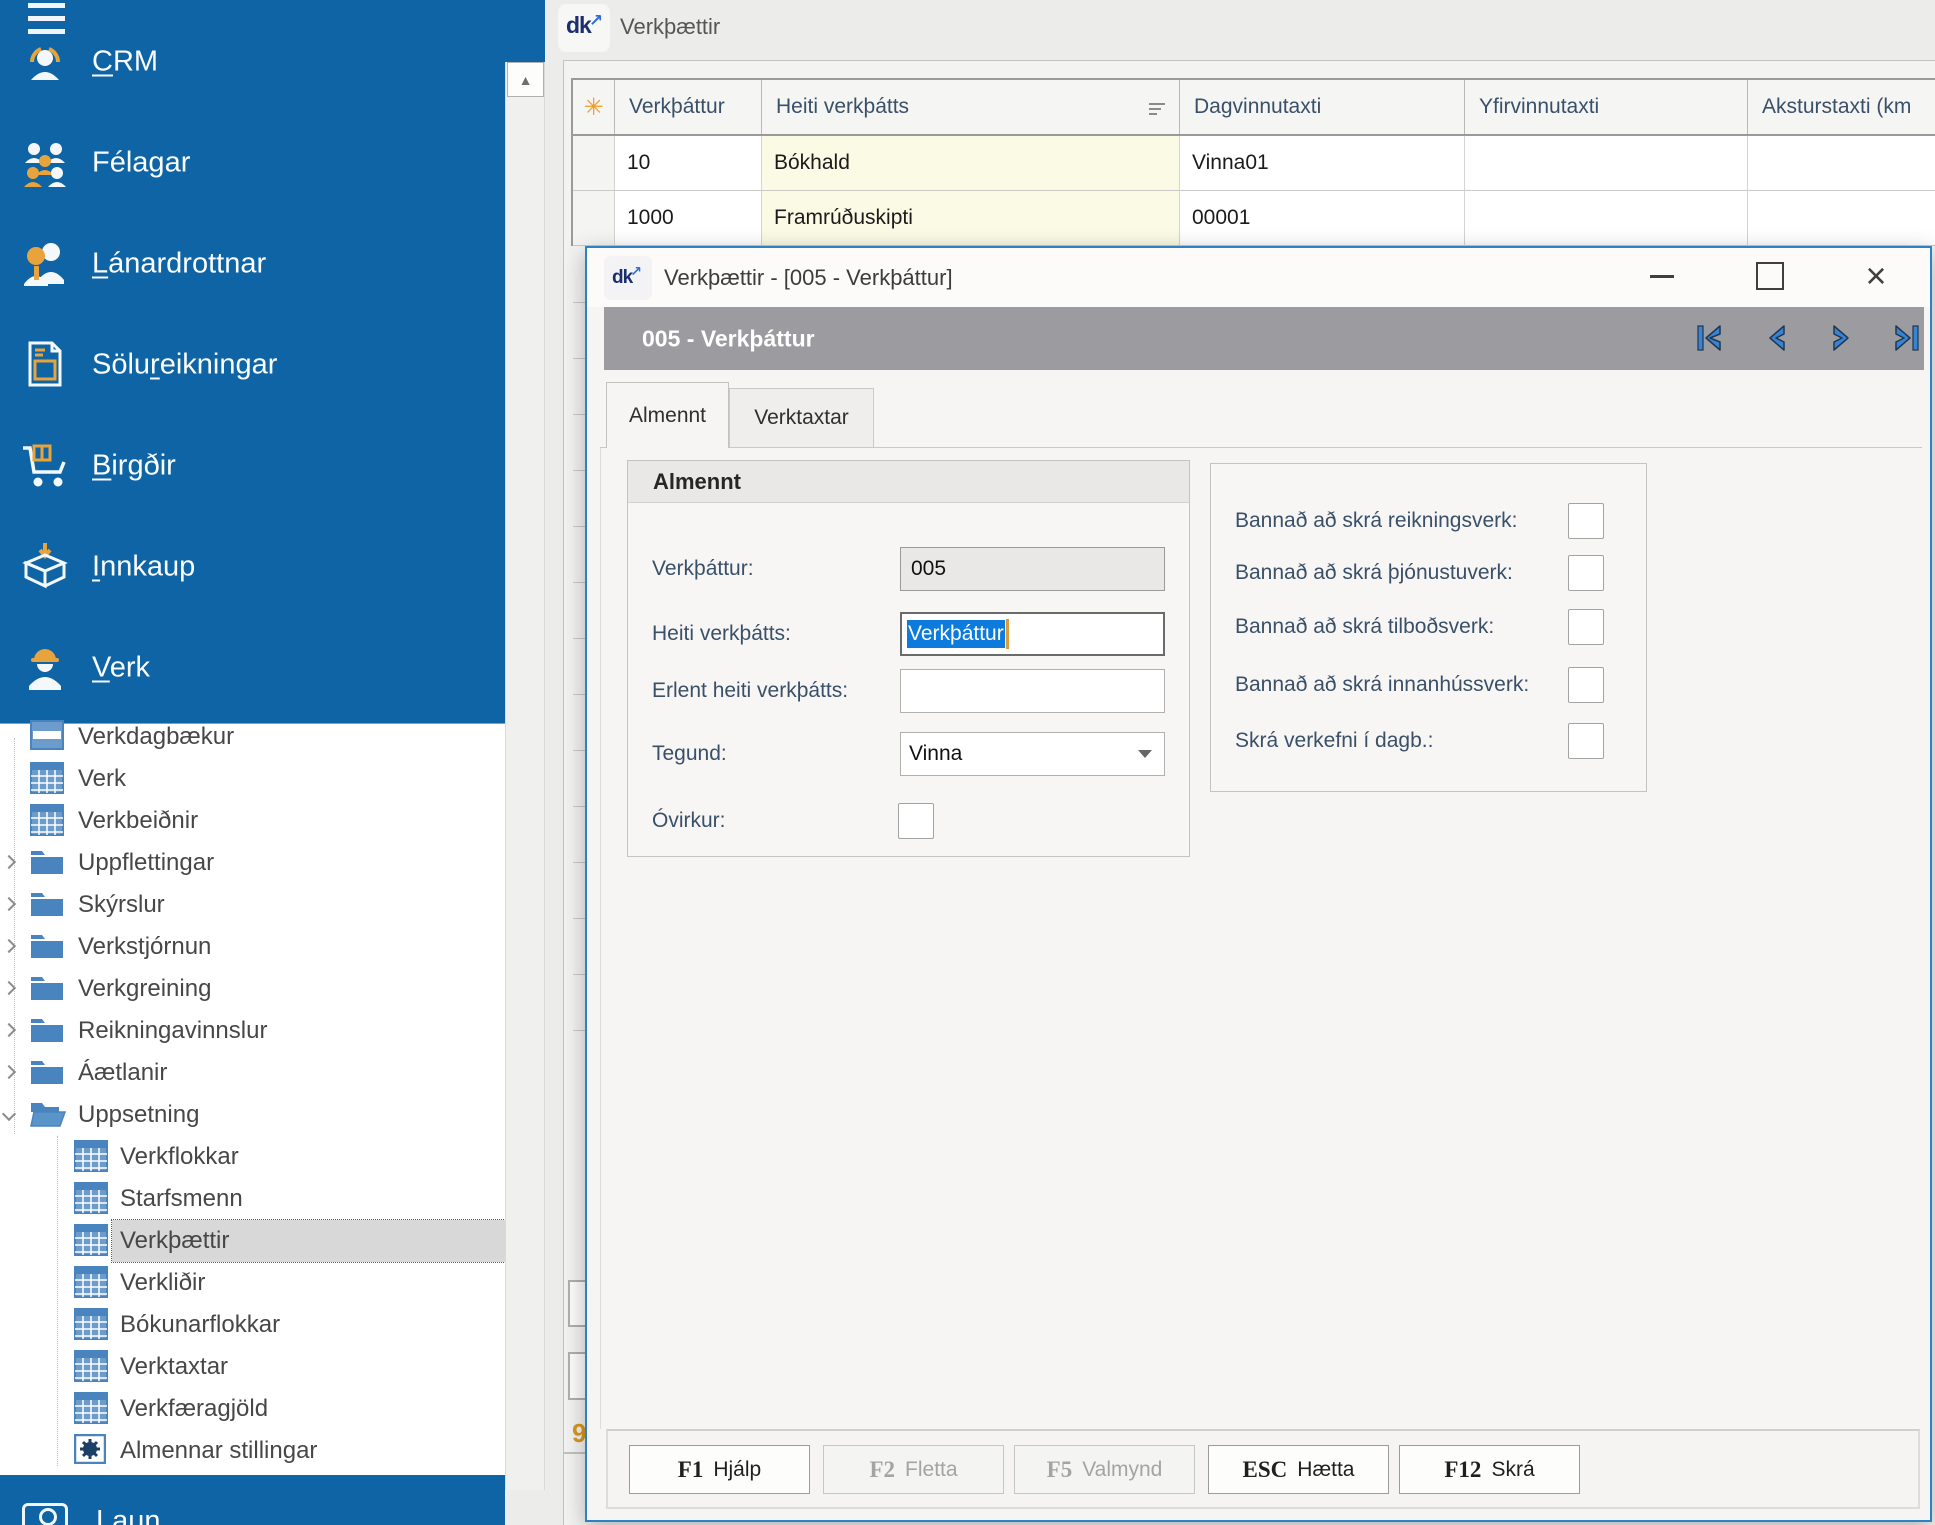  Describe the element at coordinates (956, 634) in the screenshot. I see `selected-text: Verkþáttur` at that location.